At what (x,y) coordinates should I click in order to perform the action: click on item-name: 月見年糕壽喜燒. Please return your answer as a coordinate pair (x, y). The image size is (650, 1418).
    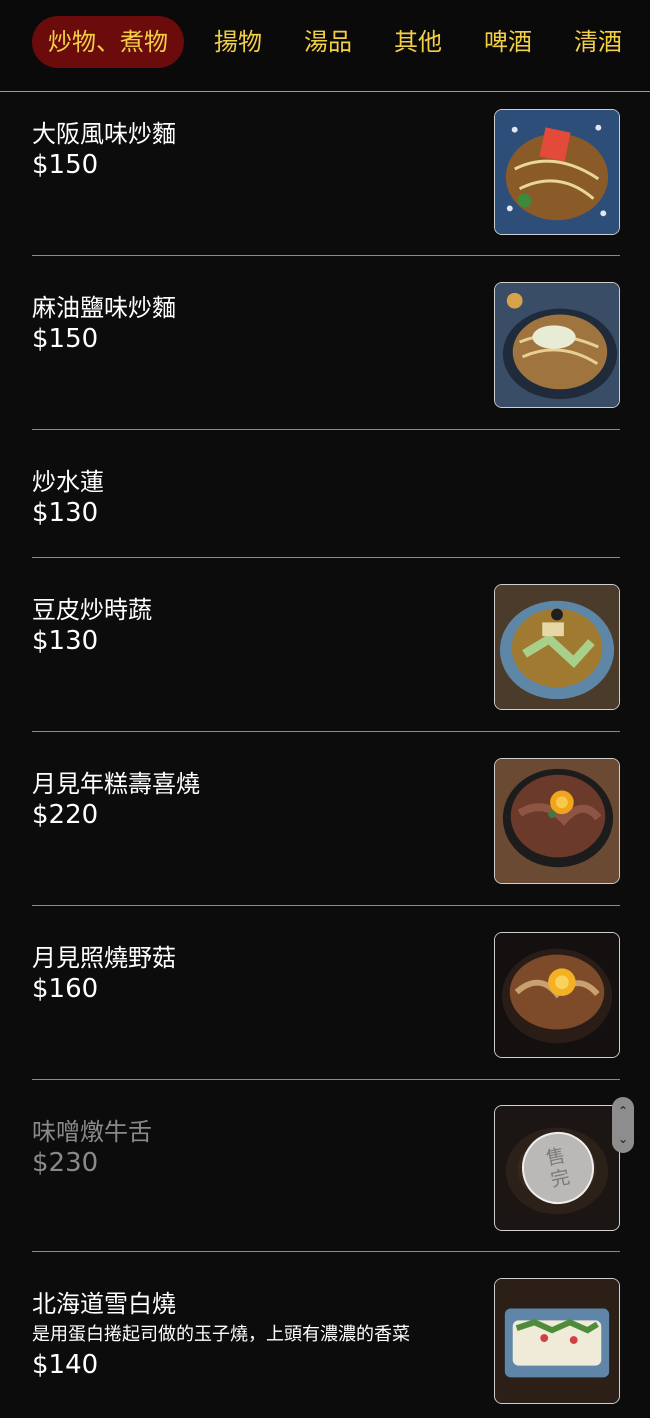
    Looking at the image, I should click on (116, 784).